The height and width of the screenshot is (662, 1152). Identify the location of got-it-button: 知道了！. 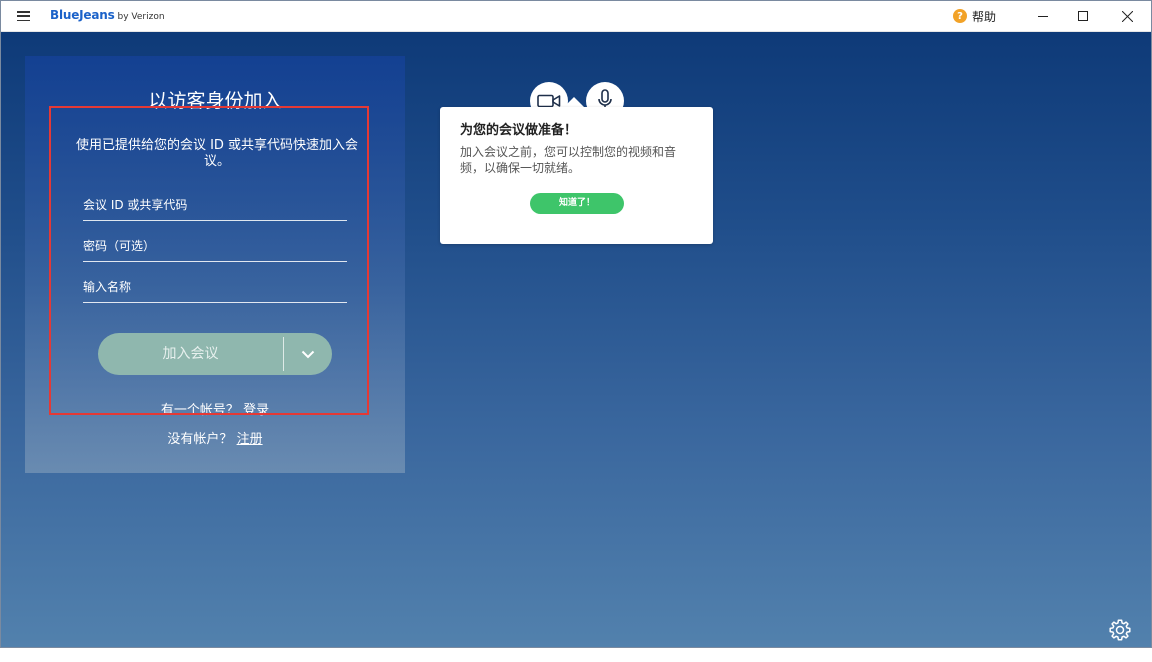
(577, 203).